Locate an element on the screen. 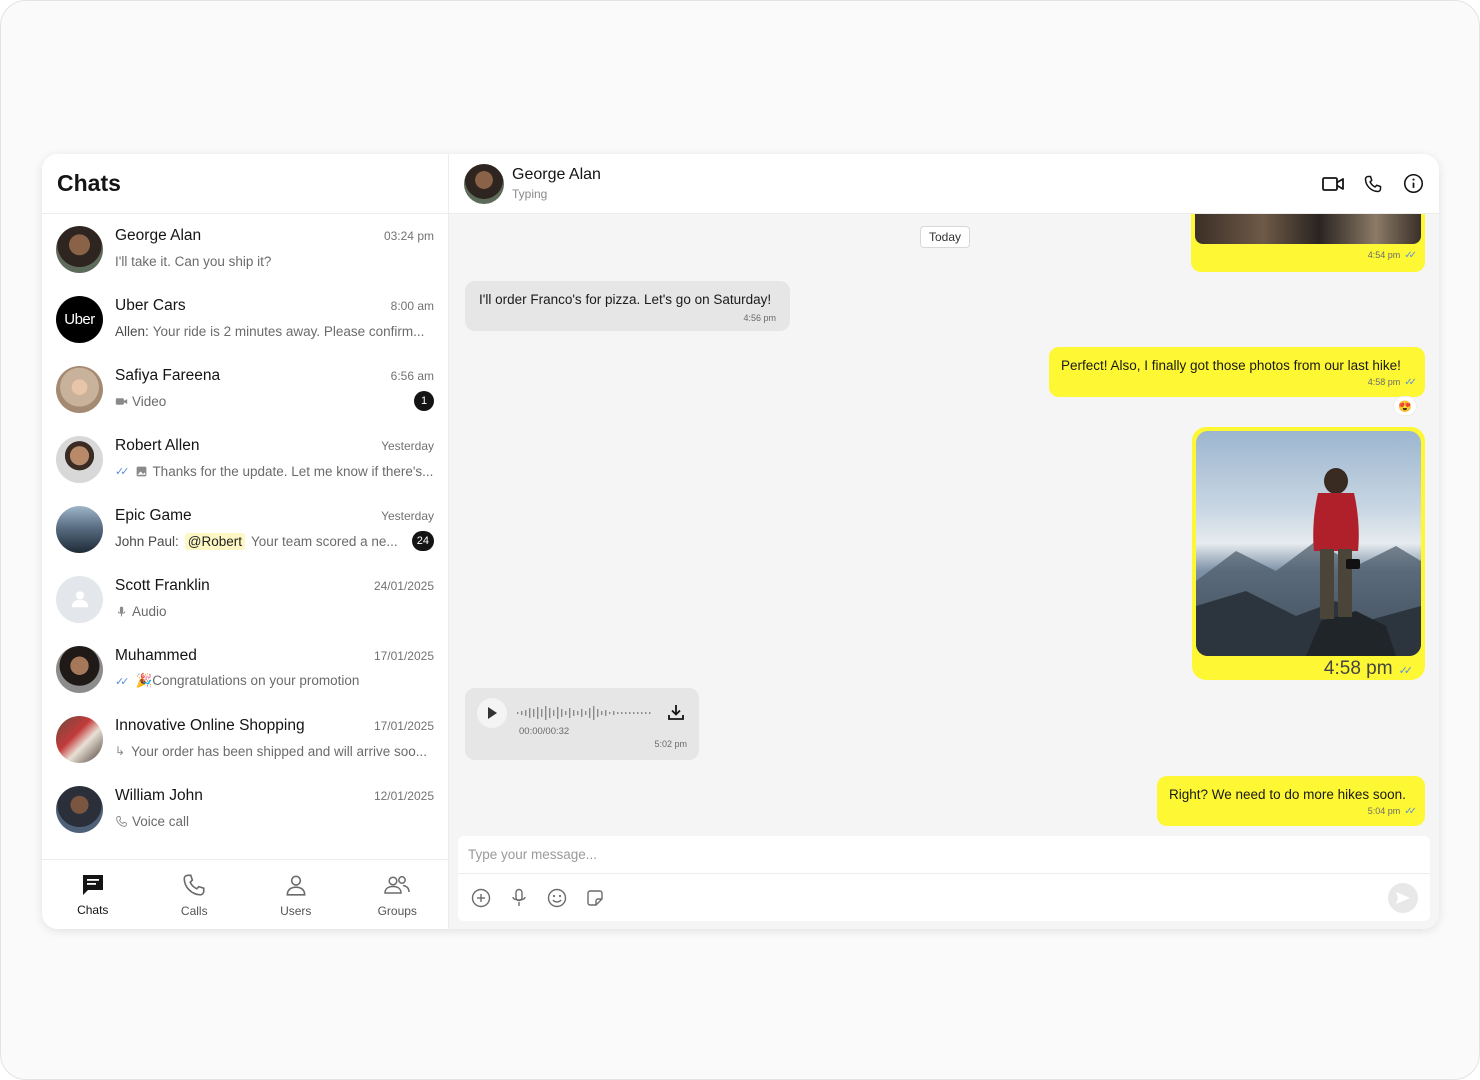 This screenshot has width=1480, height=1080. contact-status: Typing is located at coordinates (530, 194).